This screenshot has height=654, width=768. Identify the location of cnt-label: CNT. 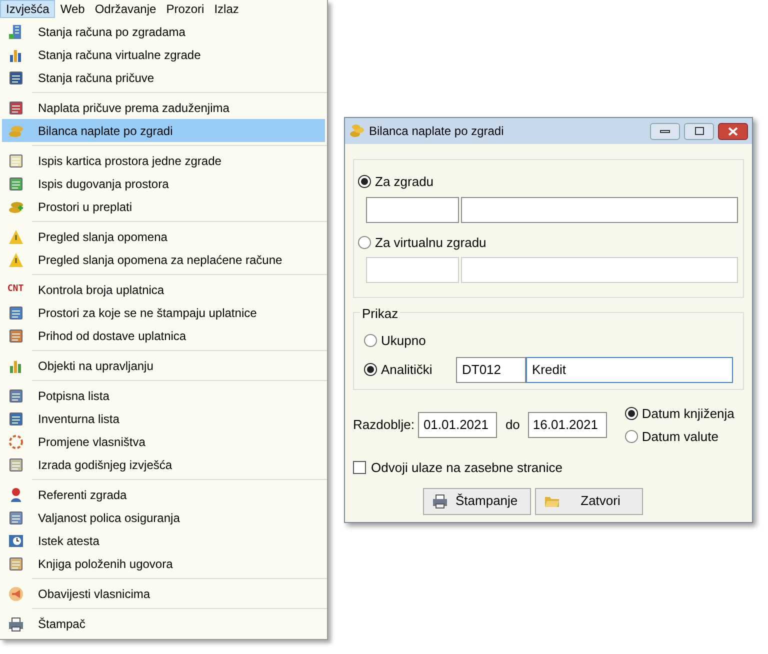
(15, 289).